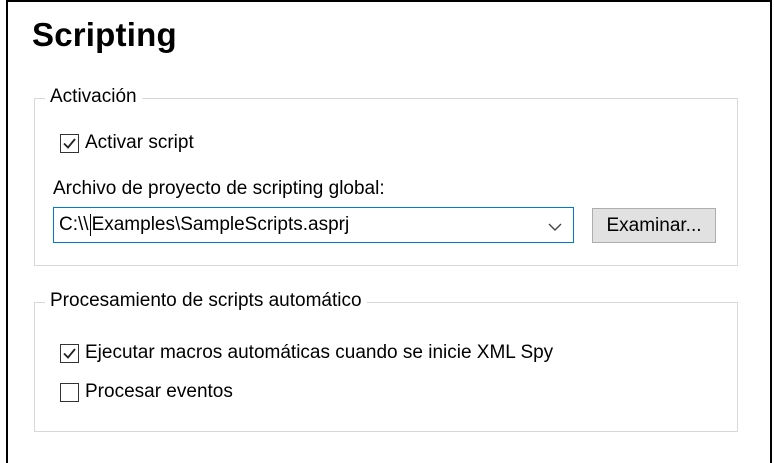 The width and height of the screenshot is (774, 463). I want to click on project-file-value-end: Examples\SampleScripts.asprj, so click(220, 224).